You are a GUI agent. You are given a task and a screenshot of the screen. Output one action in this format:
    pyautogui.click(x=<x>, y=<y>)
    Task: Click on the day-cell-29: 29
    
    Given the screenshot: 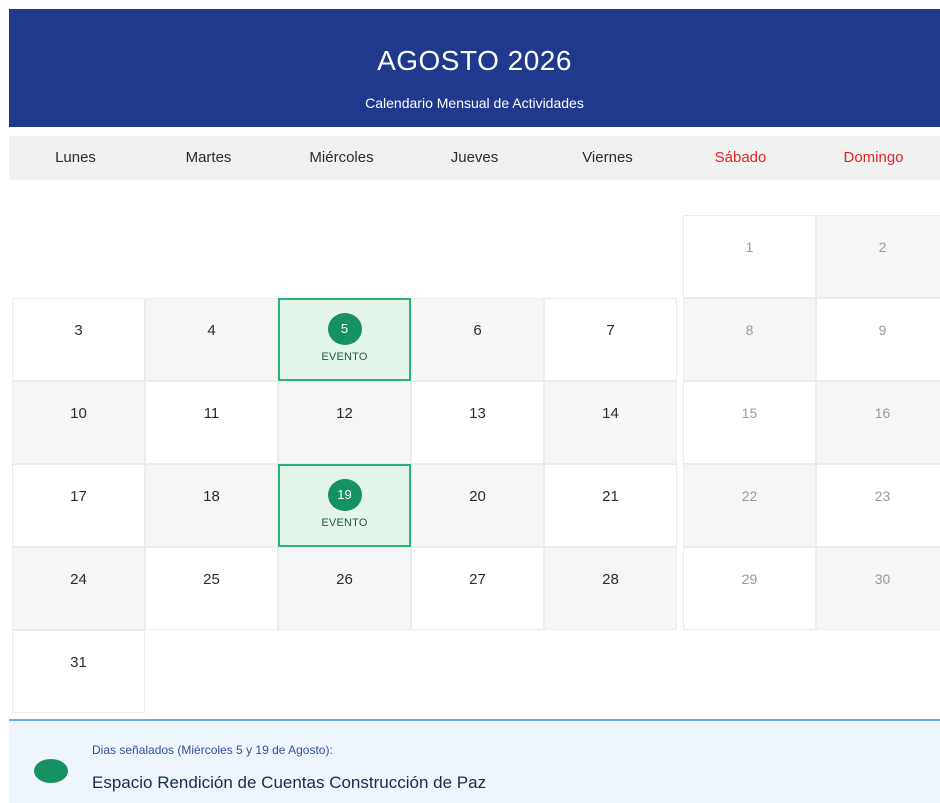 What is the action you would take?
    pyautogui.click(x=749, y=588)
    